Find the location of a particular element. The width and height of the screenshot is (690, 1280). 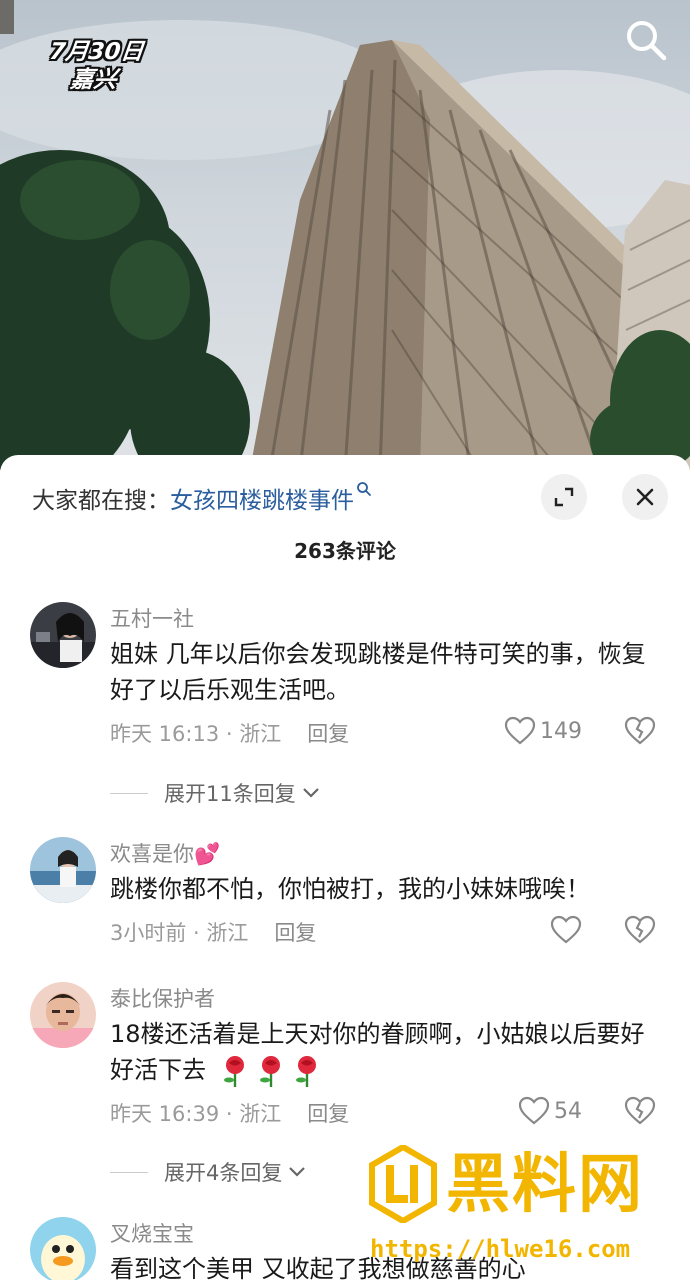

like-button is located at coordinates (568, 930).